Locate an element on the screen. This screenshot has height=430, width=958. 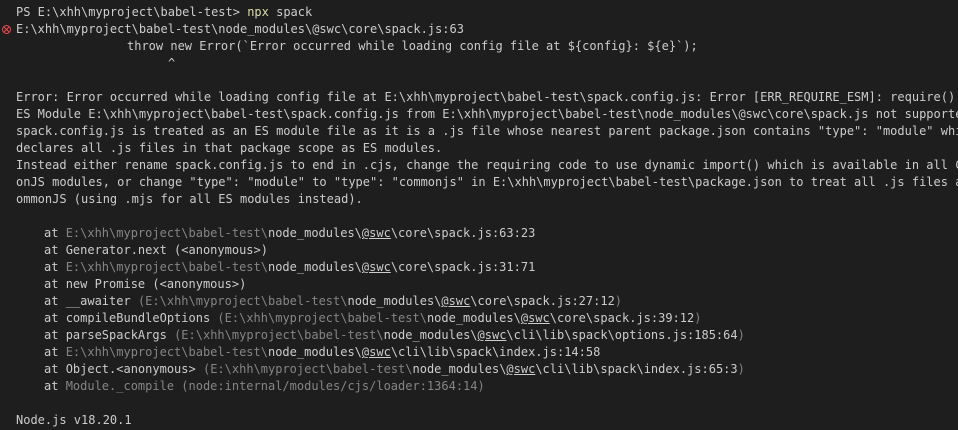
stack-file: \core\spack.js:39:12 is located at coordinates (622, 318).